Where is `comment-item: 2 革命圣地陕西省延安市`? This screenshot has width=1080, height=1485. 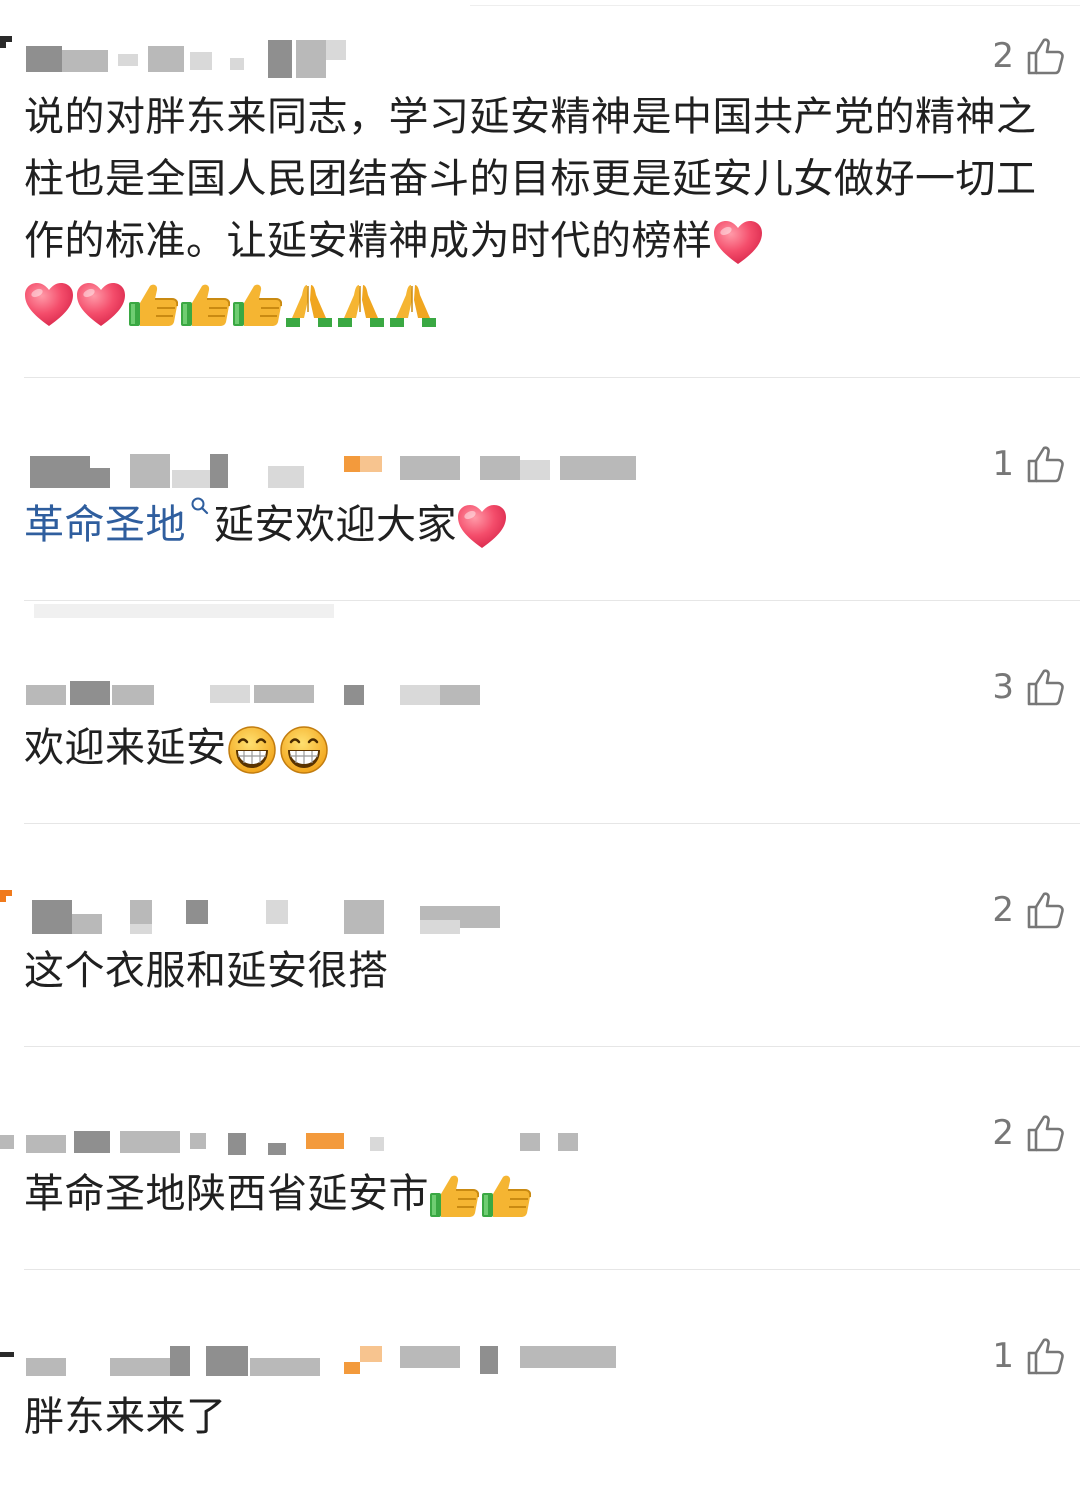
comment-item: 2 革命圣地陕西省延安市 is located at coordinates (540, 1184).